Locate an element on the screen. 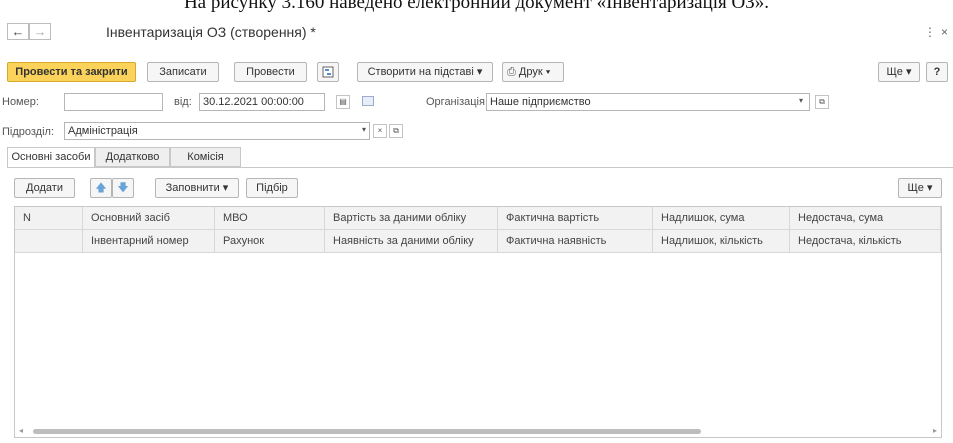 Image resolution: width=953 pixels, height=443 pixels. help-button: ? is located at coordinates (937, 72).